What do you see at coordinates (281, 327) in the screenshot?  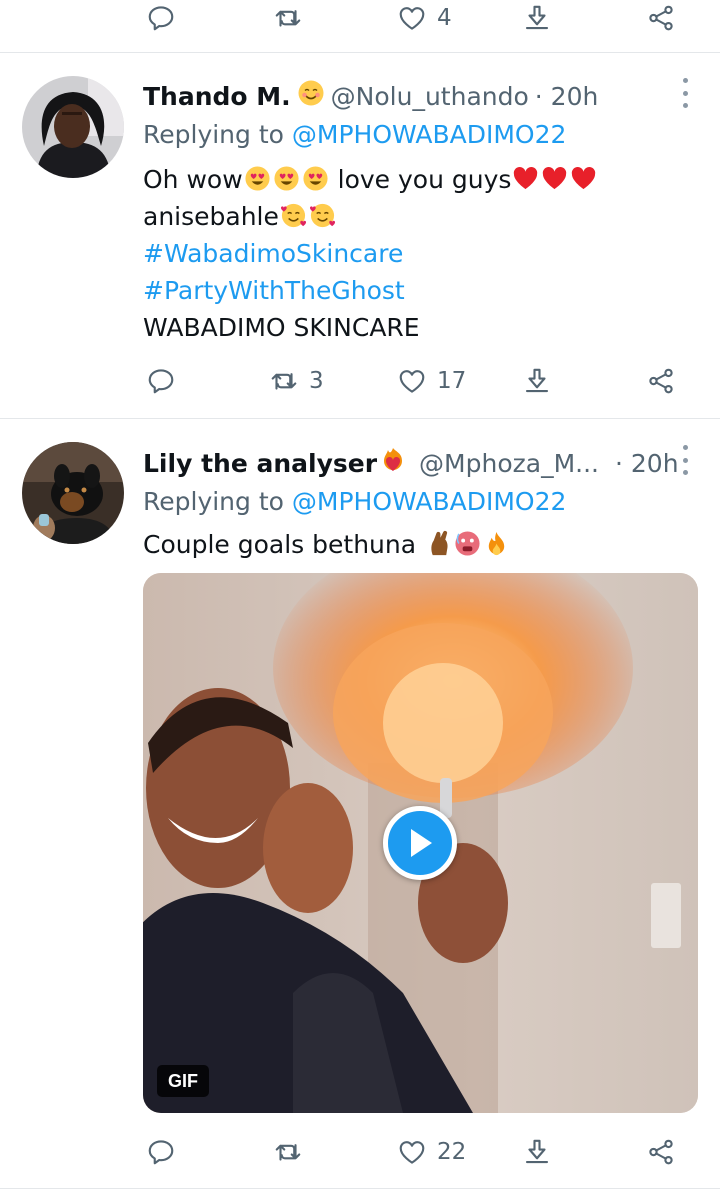 I see `tweet-text-line-5: WABADIMO SKINCARE` at bounding box center [281, 327].